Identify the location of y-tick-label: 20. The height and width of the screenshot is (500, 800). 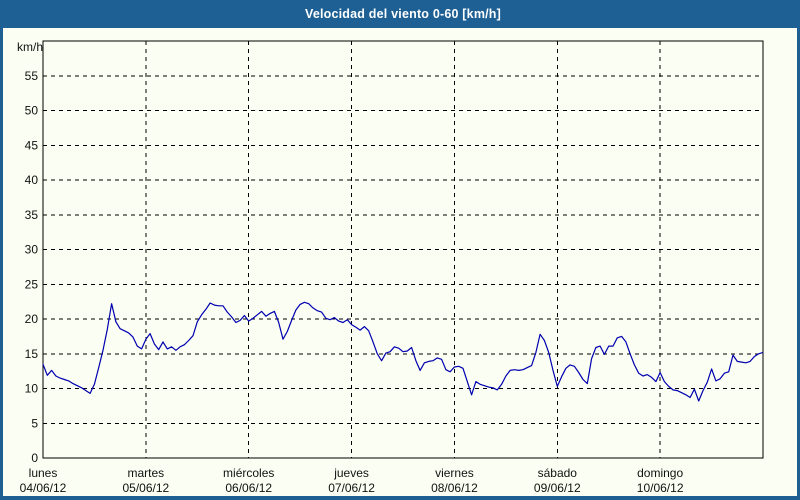
(32, 319).